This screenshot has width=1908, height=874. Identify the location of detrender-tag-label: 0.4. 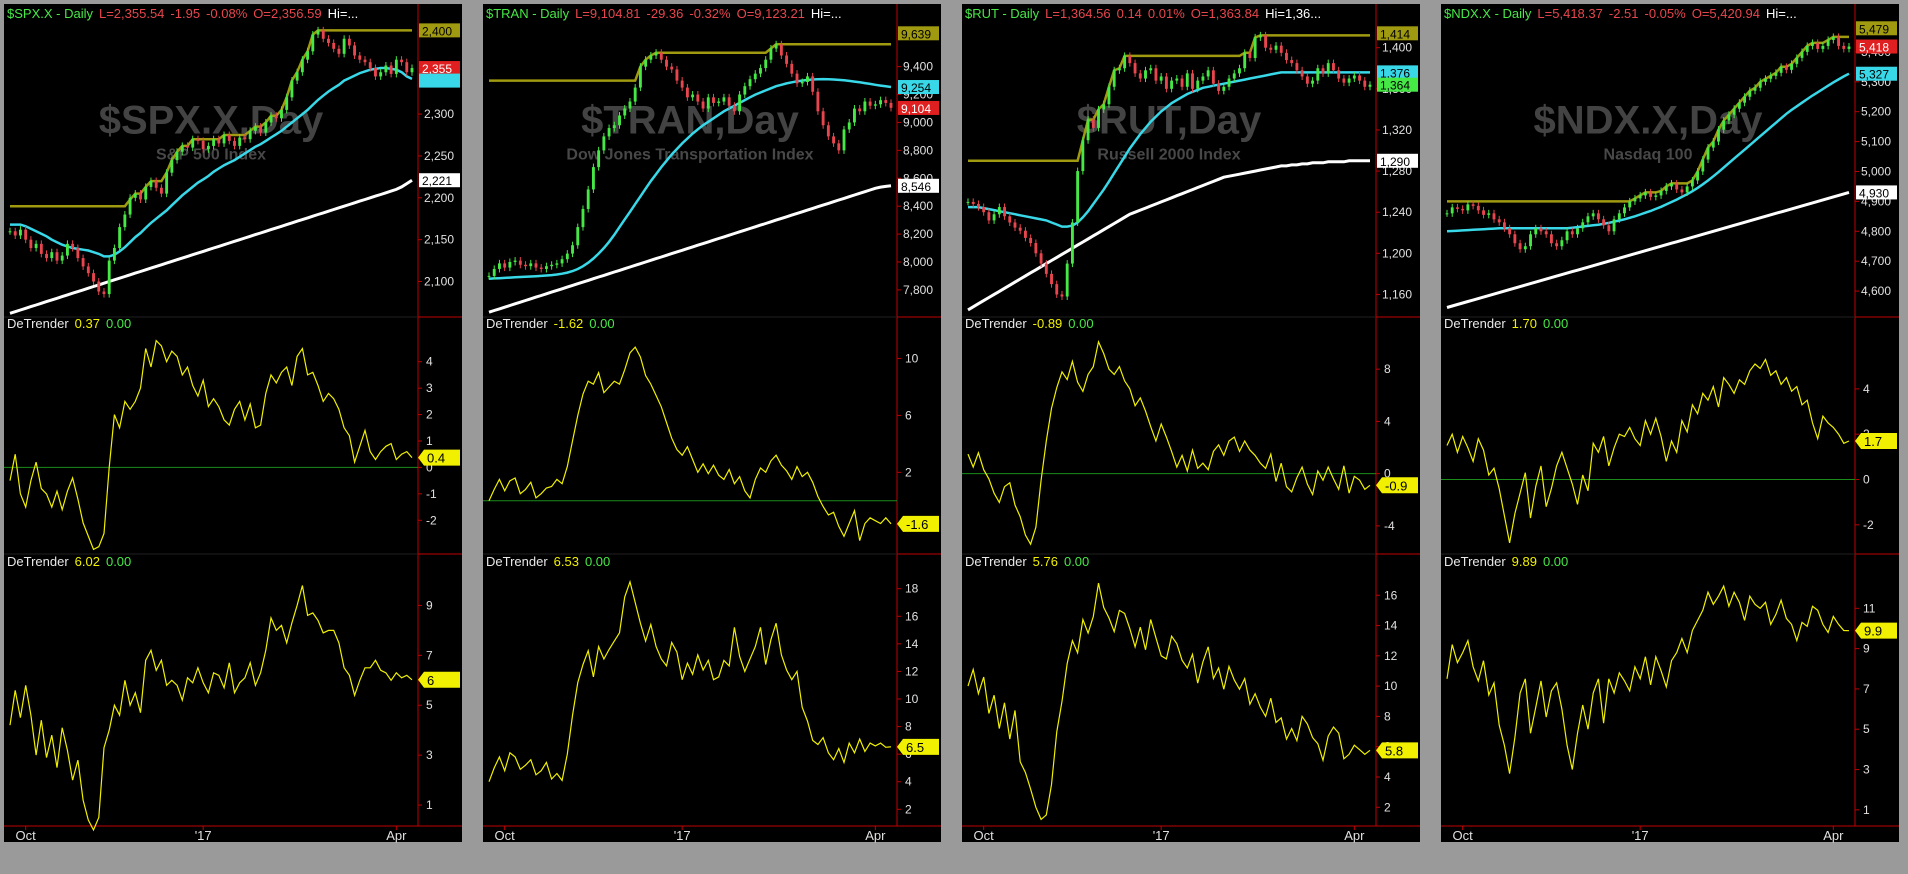
(436, 458).